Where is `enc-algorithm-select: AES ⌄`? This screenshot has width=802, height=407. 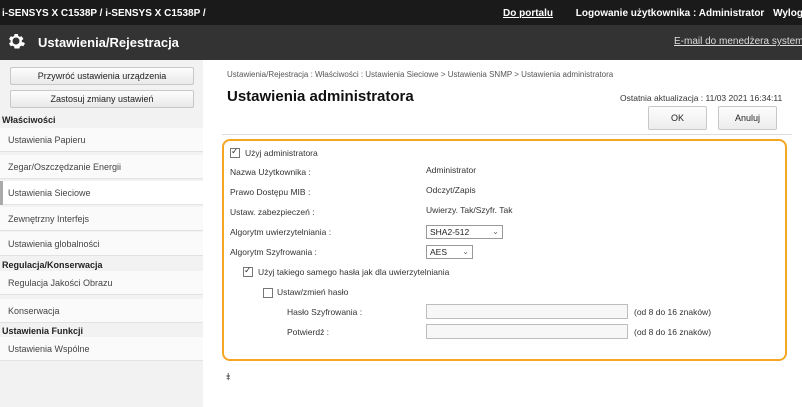
enc-algorithm-select: AES ⌄ is located at coordinates (449, 252).